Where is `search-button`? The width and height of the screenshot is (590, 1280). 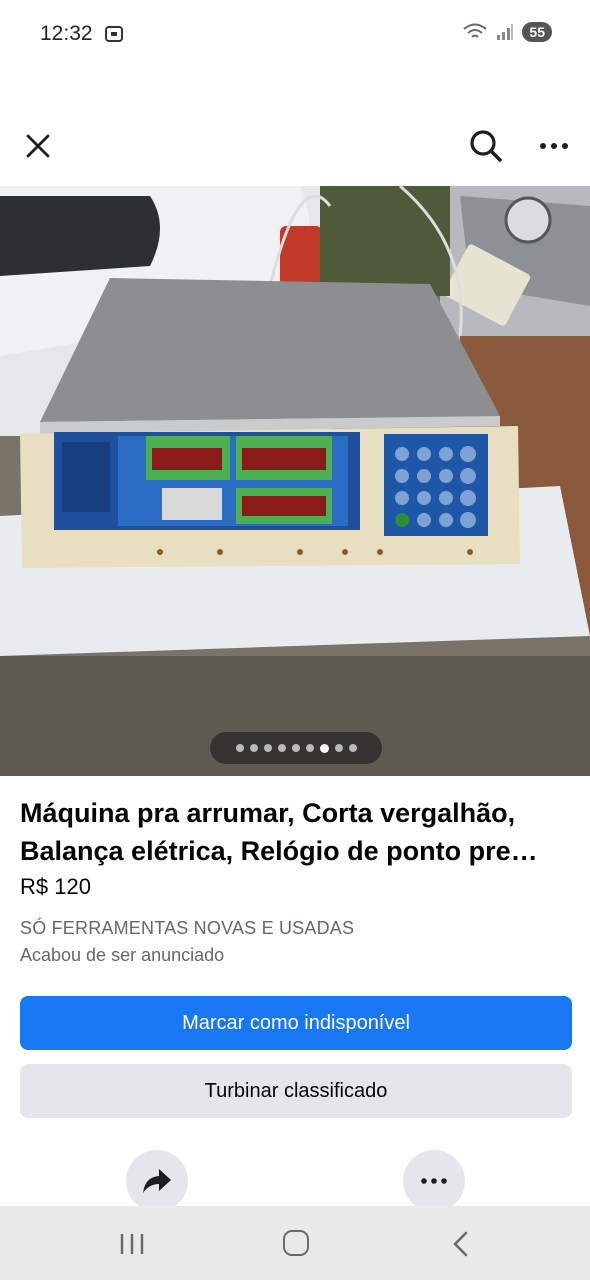 search-button is located at coordinates (486, 146).